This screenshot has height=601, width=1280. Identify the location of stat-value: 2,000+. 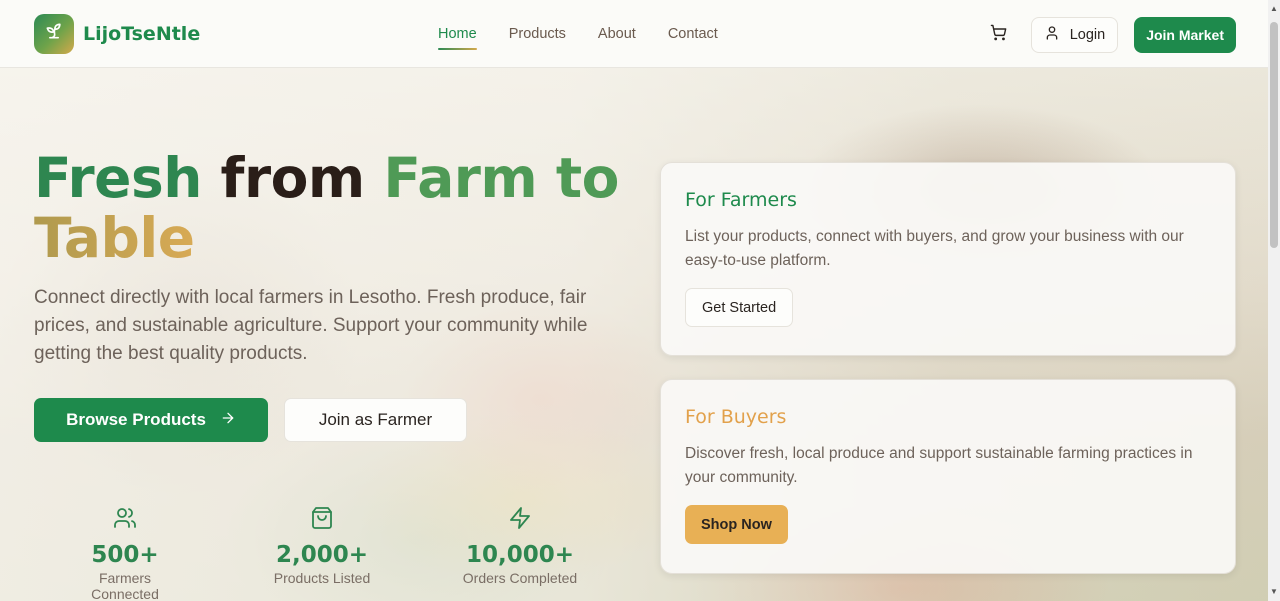
(322, 555).